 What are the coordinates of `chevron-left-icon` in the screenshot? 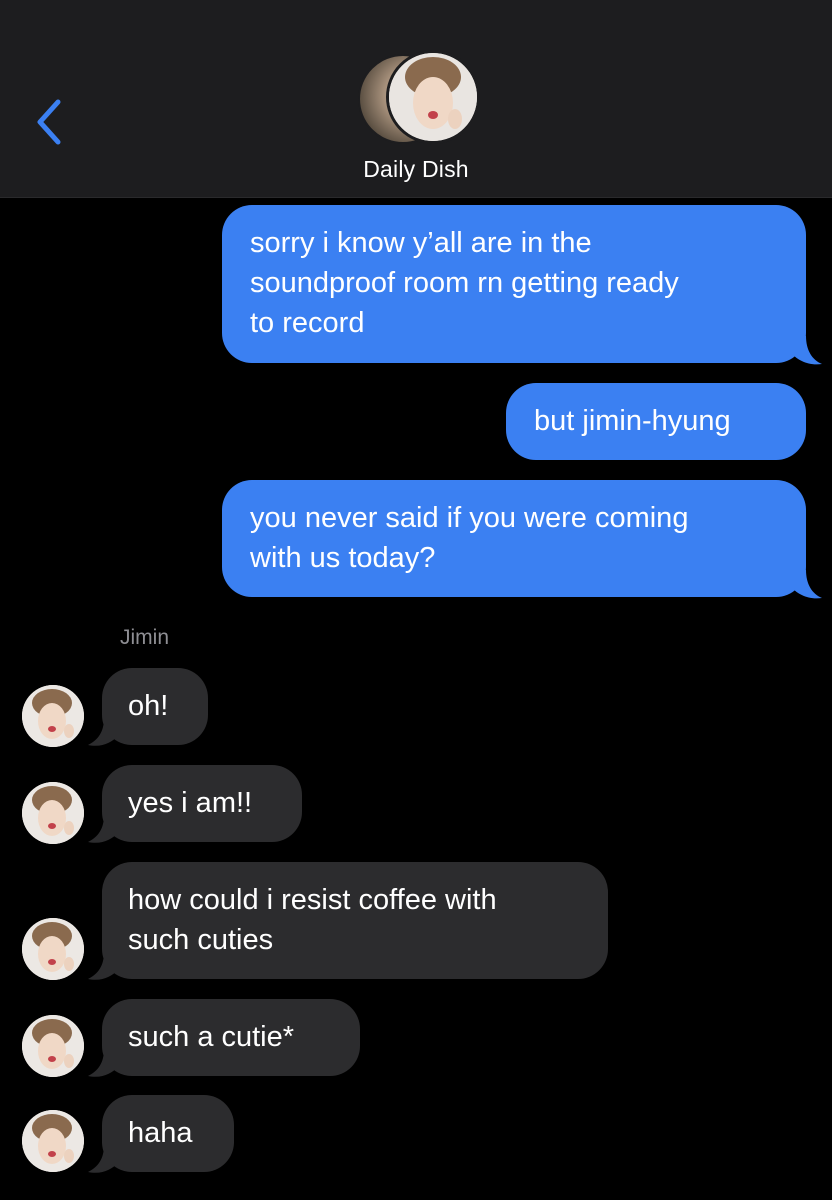 It's located at (49, 122).